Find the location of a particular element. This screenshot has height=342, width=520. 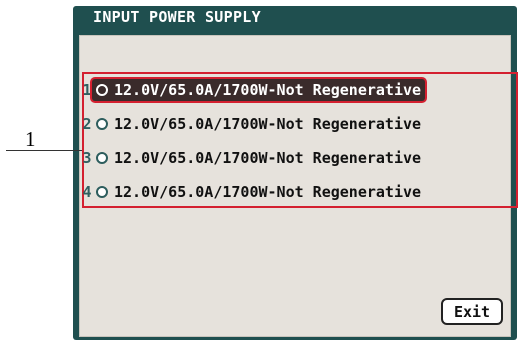

option-row-1: 1 12.0V/65.0A/1700W-Not Regenerative is located at coordinates (300, 90).